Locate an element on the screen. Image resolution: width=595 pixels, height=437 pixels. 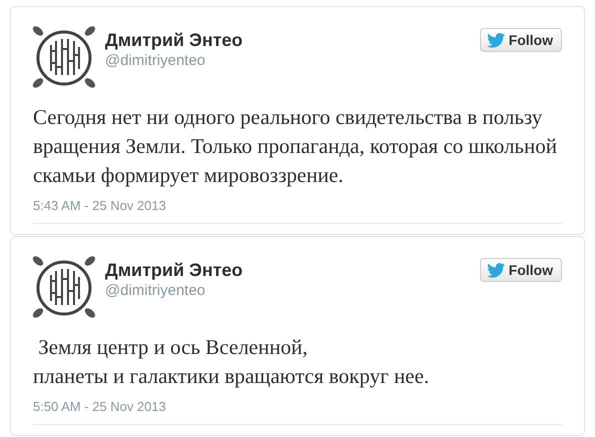
tweet-text: Земля центр и ось Вселенной, is located at coordinates (173, 347).